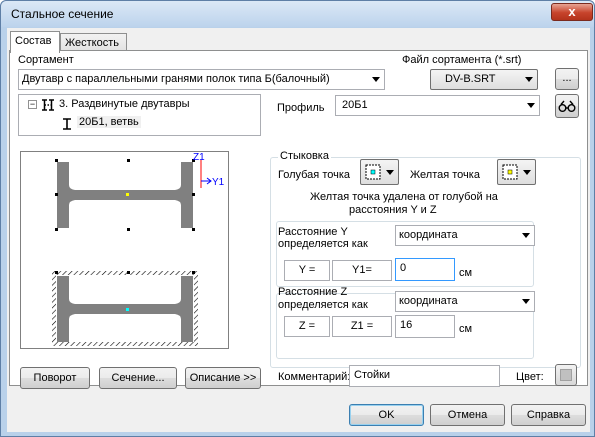 This screenshot has width=595, height=437. Describe the element at coordinates (386, 415) in the screenshot. I see `ok-button: OK` at that location.